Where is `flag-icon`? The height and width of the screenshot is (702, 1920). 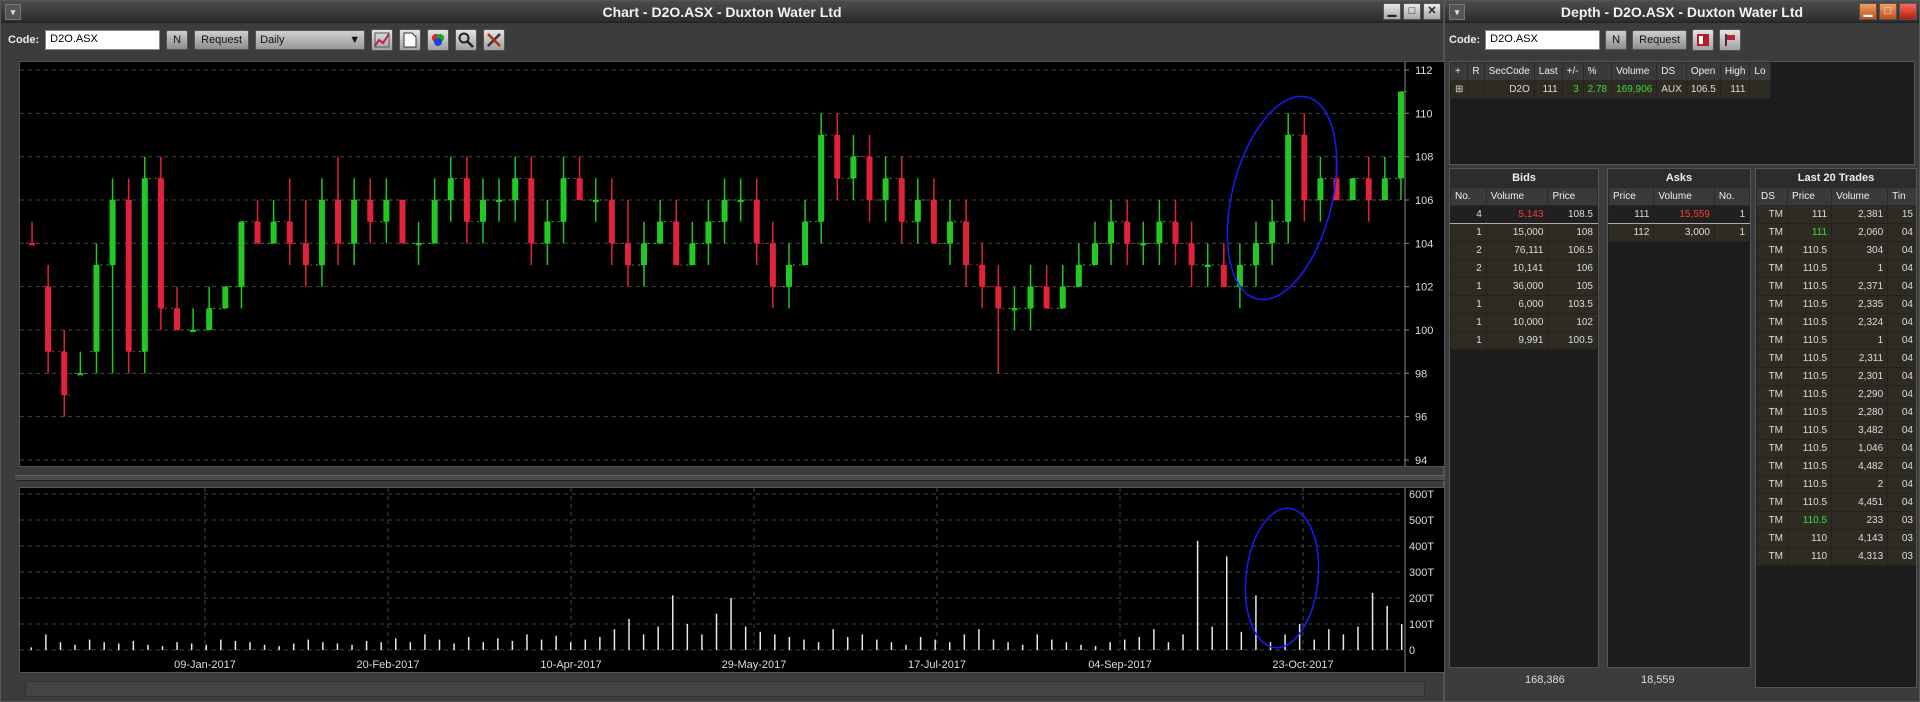
flag-icon is located at coordinates (1730, 40).